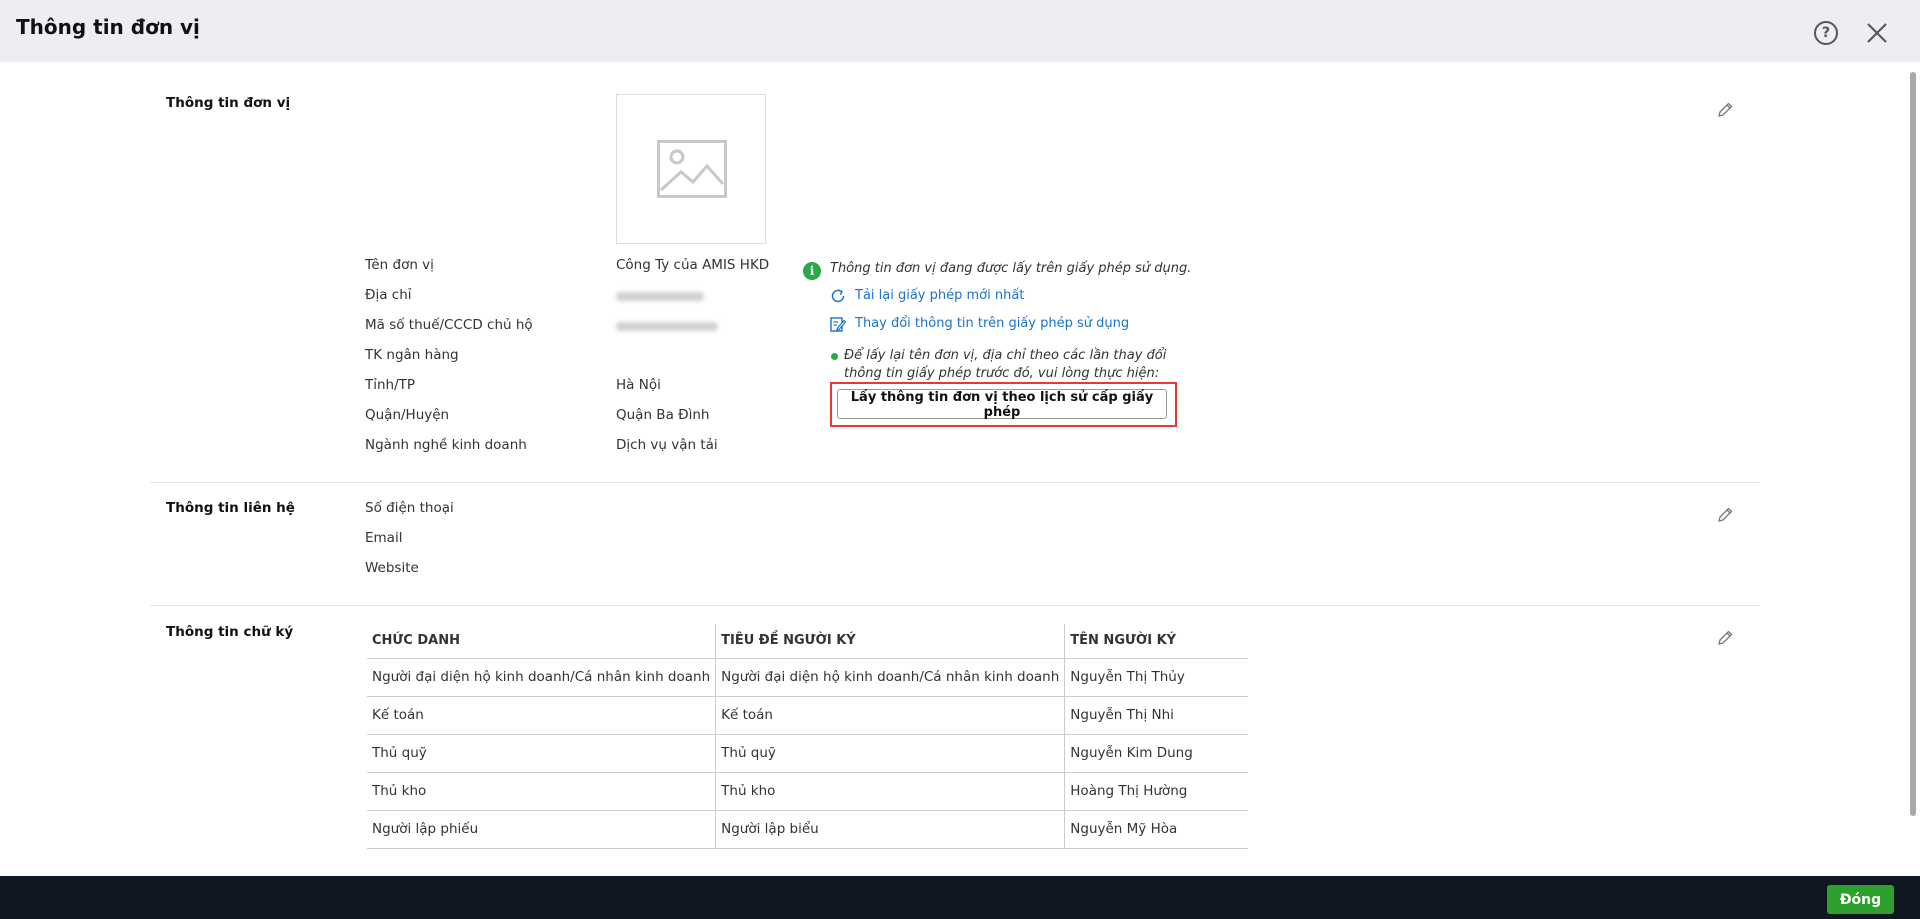 The width and height of the screenshot is (1920, 919). Describe the element at coordinates (660, 296) in the screenshot. I see `field-value-address-redacted` at that location.